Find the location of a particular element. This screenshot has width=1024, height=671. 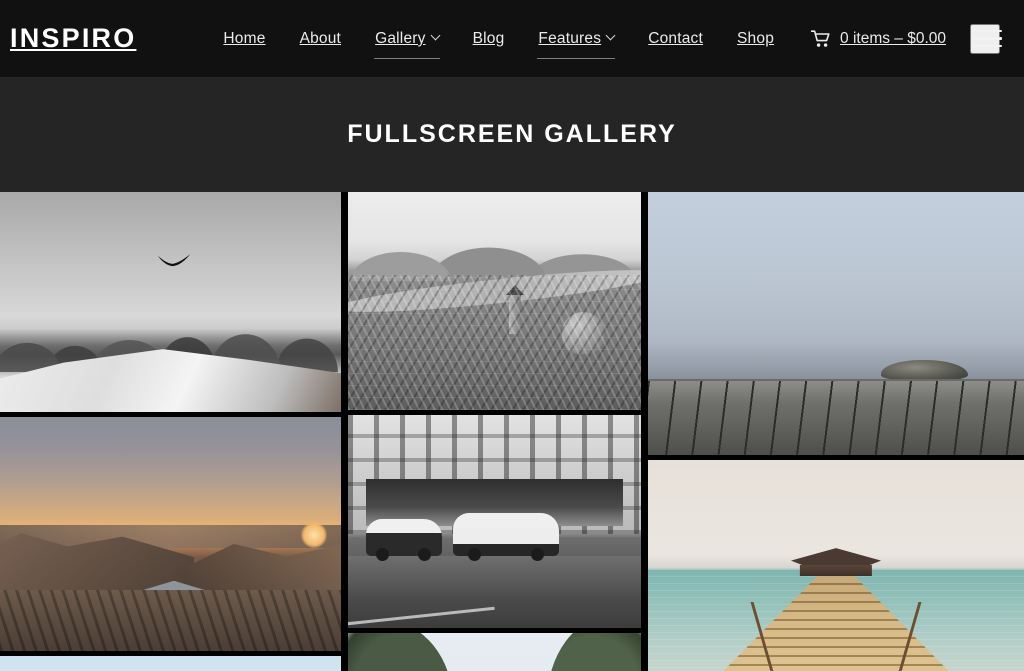

gallery-image-pale-sky is located at coordinates (170, 663).